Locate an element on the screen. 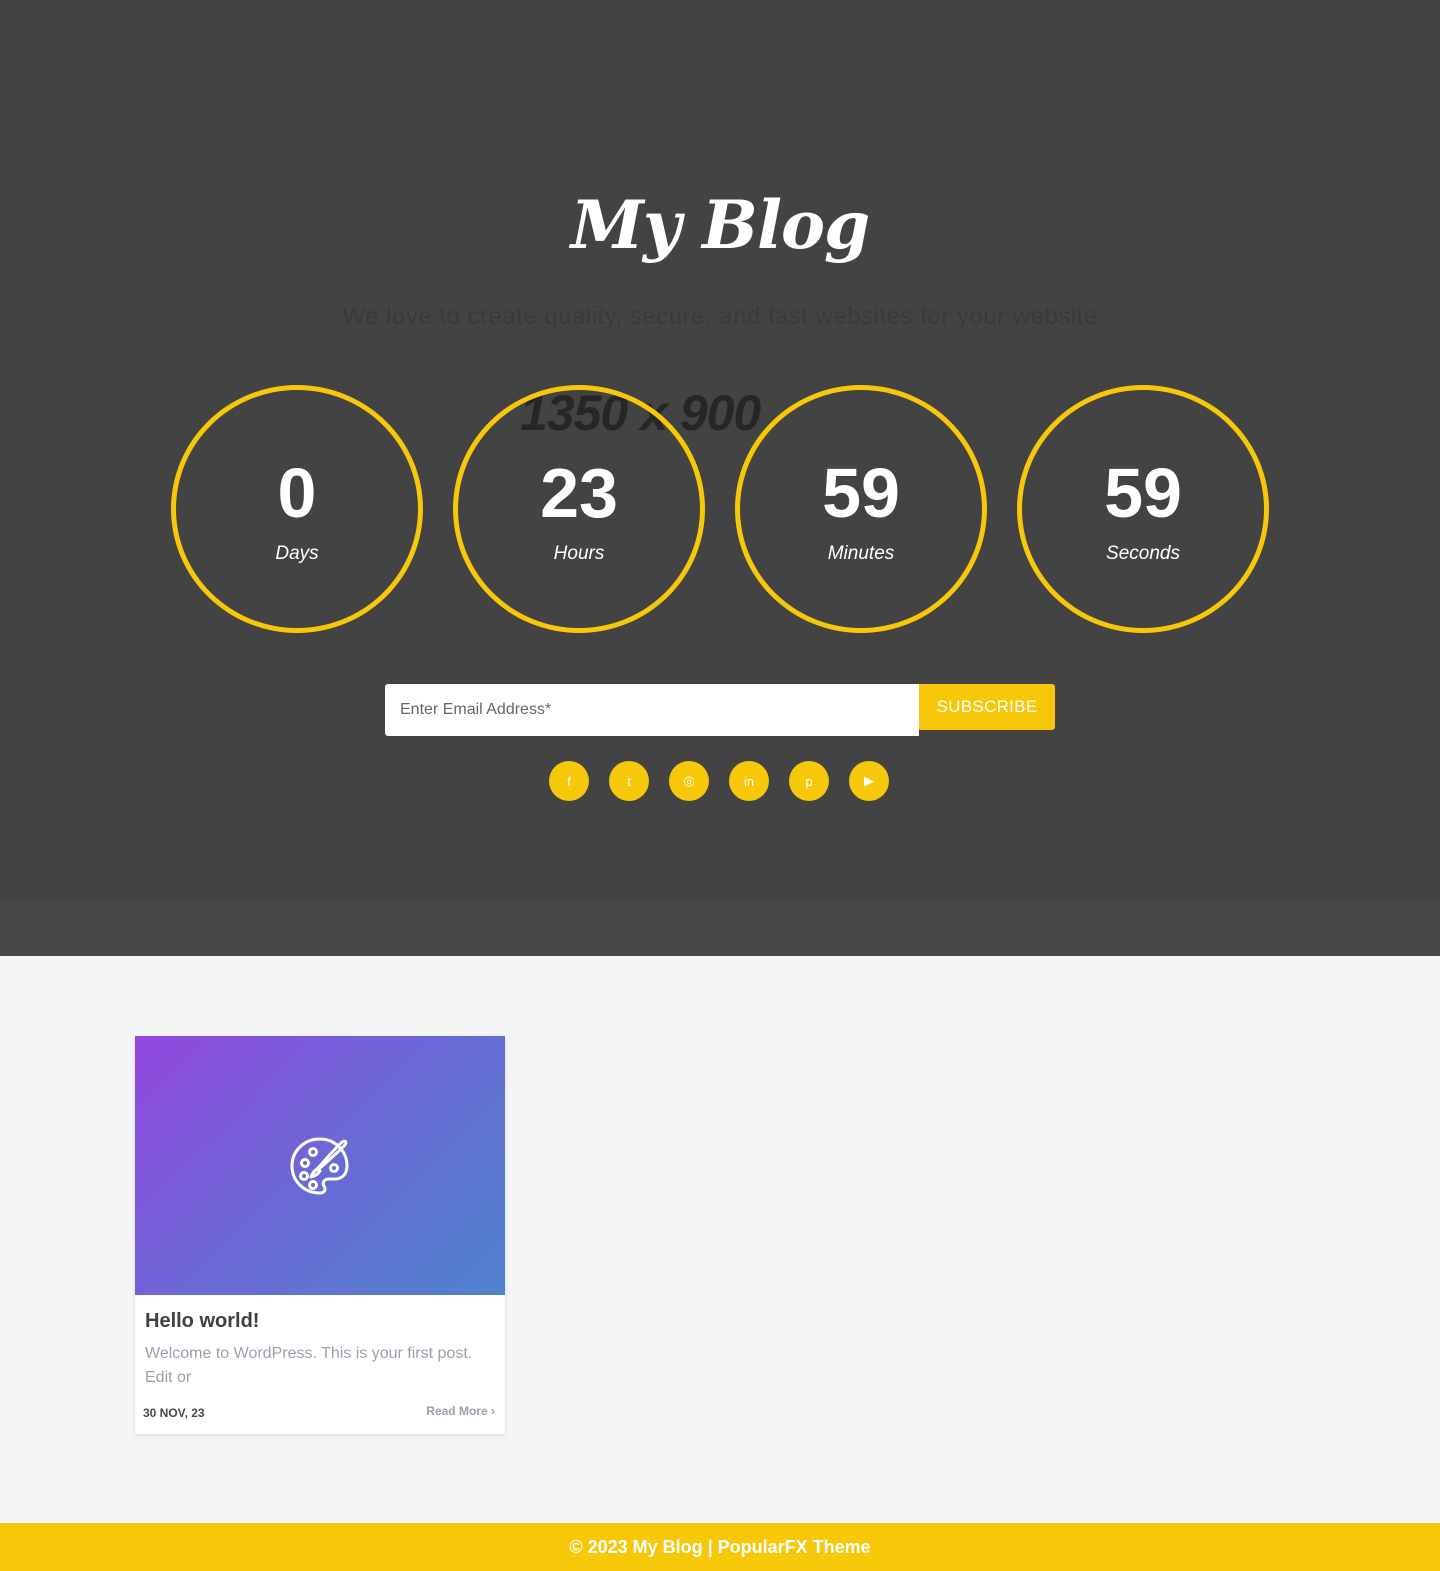 The image size is (1440, 1571). countdown-days: 0 Days is located at coordinates (297, 509).